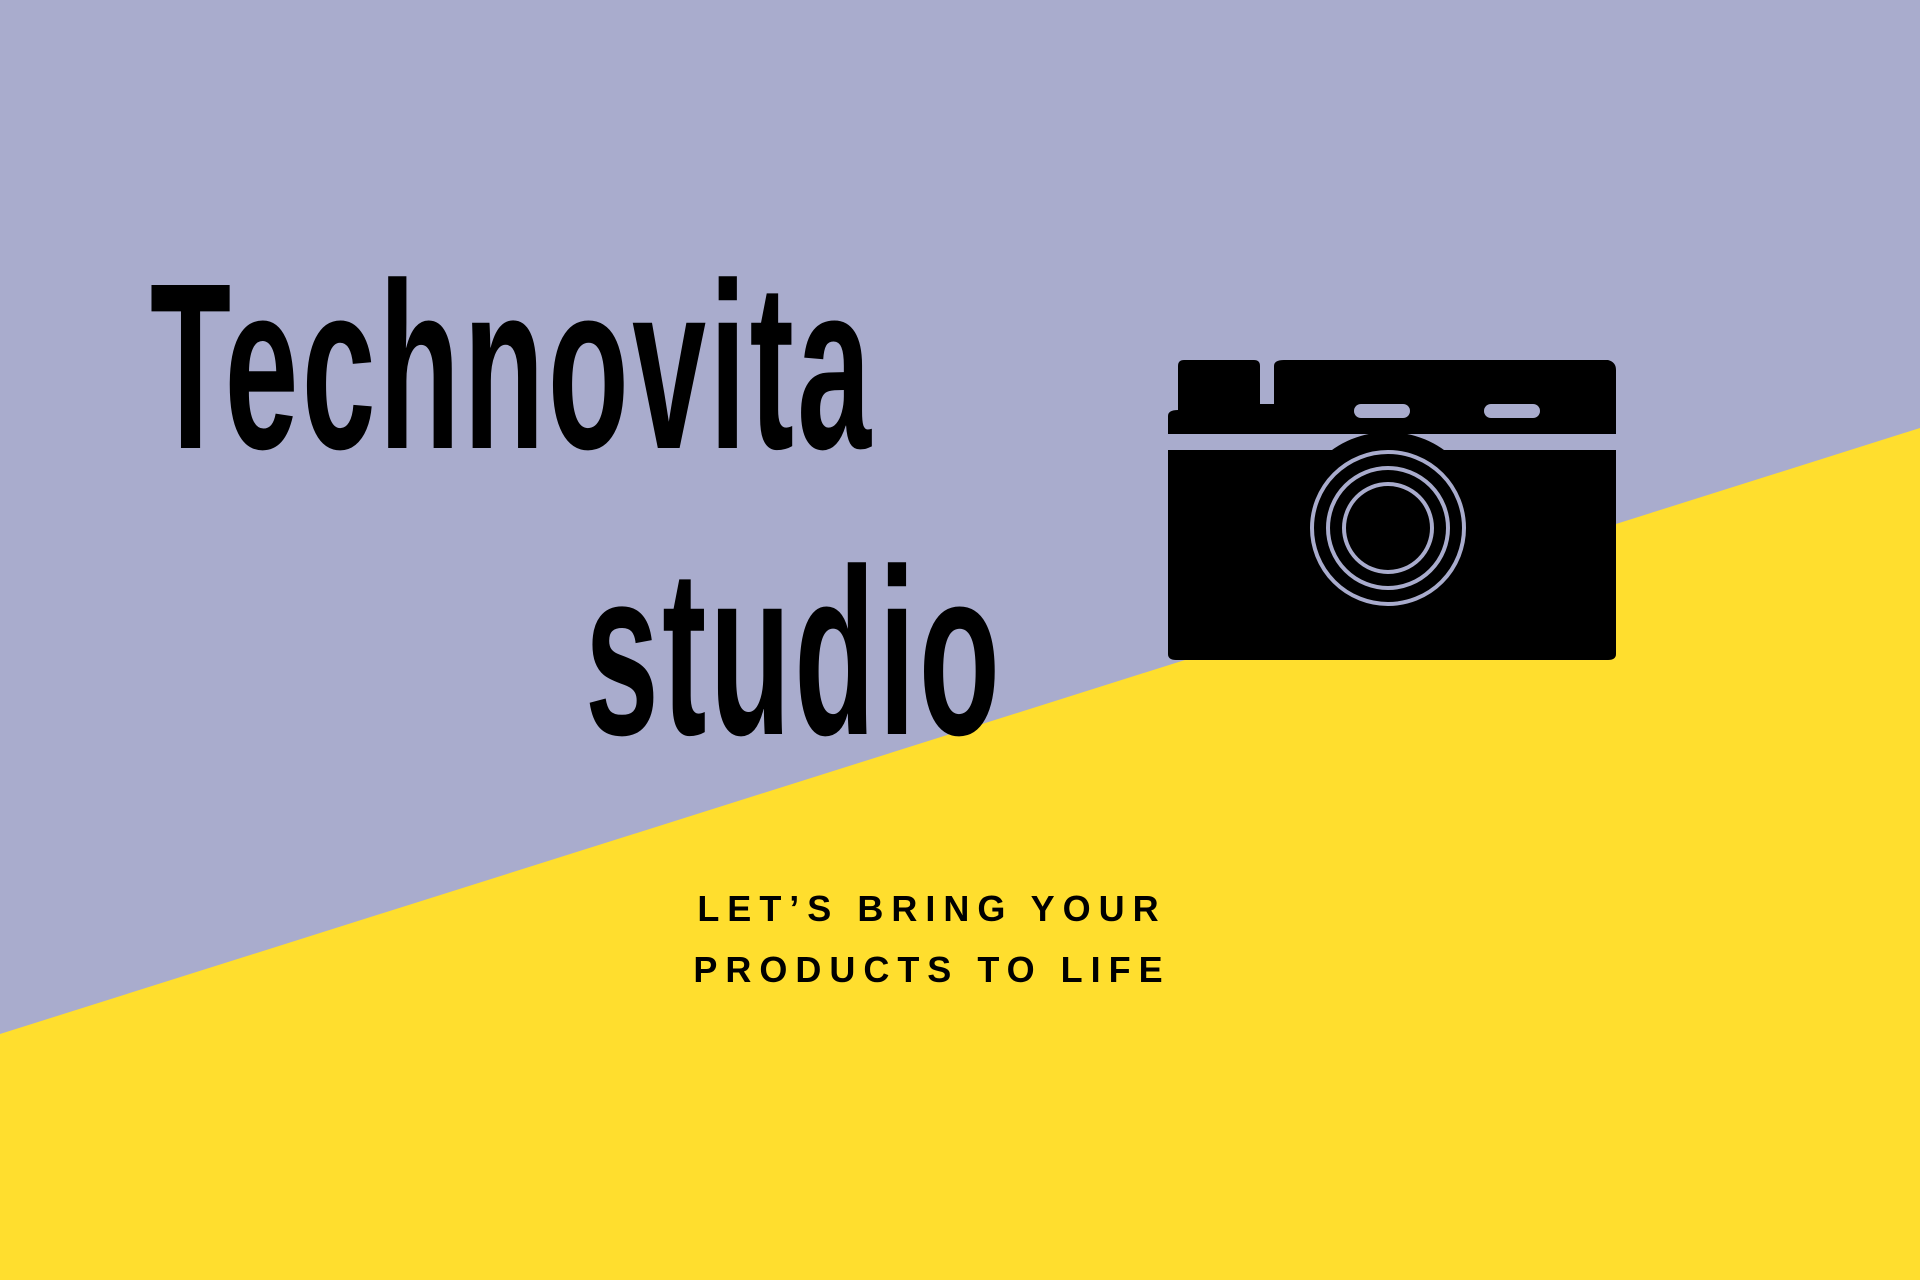  What do you see at coordinates (932, 939) in the screenshot?
I see `tagline: LET’S BRING YOUR PRODUCTS TO LIFE` at bounding box center [932, 939].